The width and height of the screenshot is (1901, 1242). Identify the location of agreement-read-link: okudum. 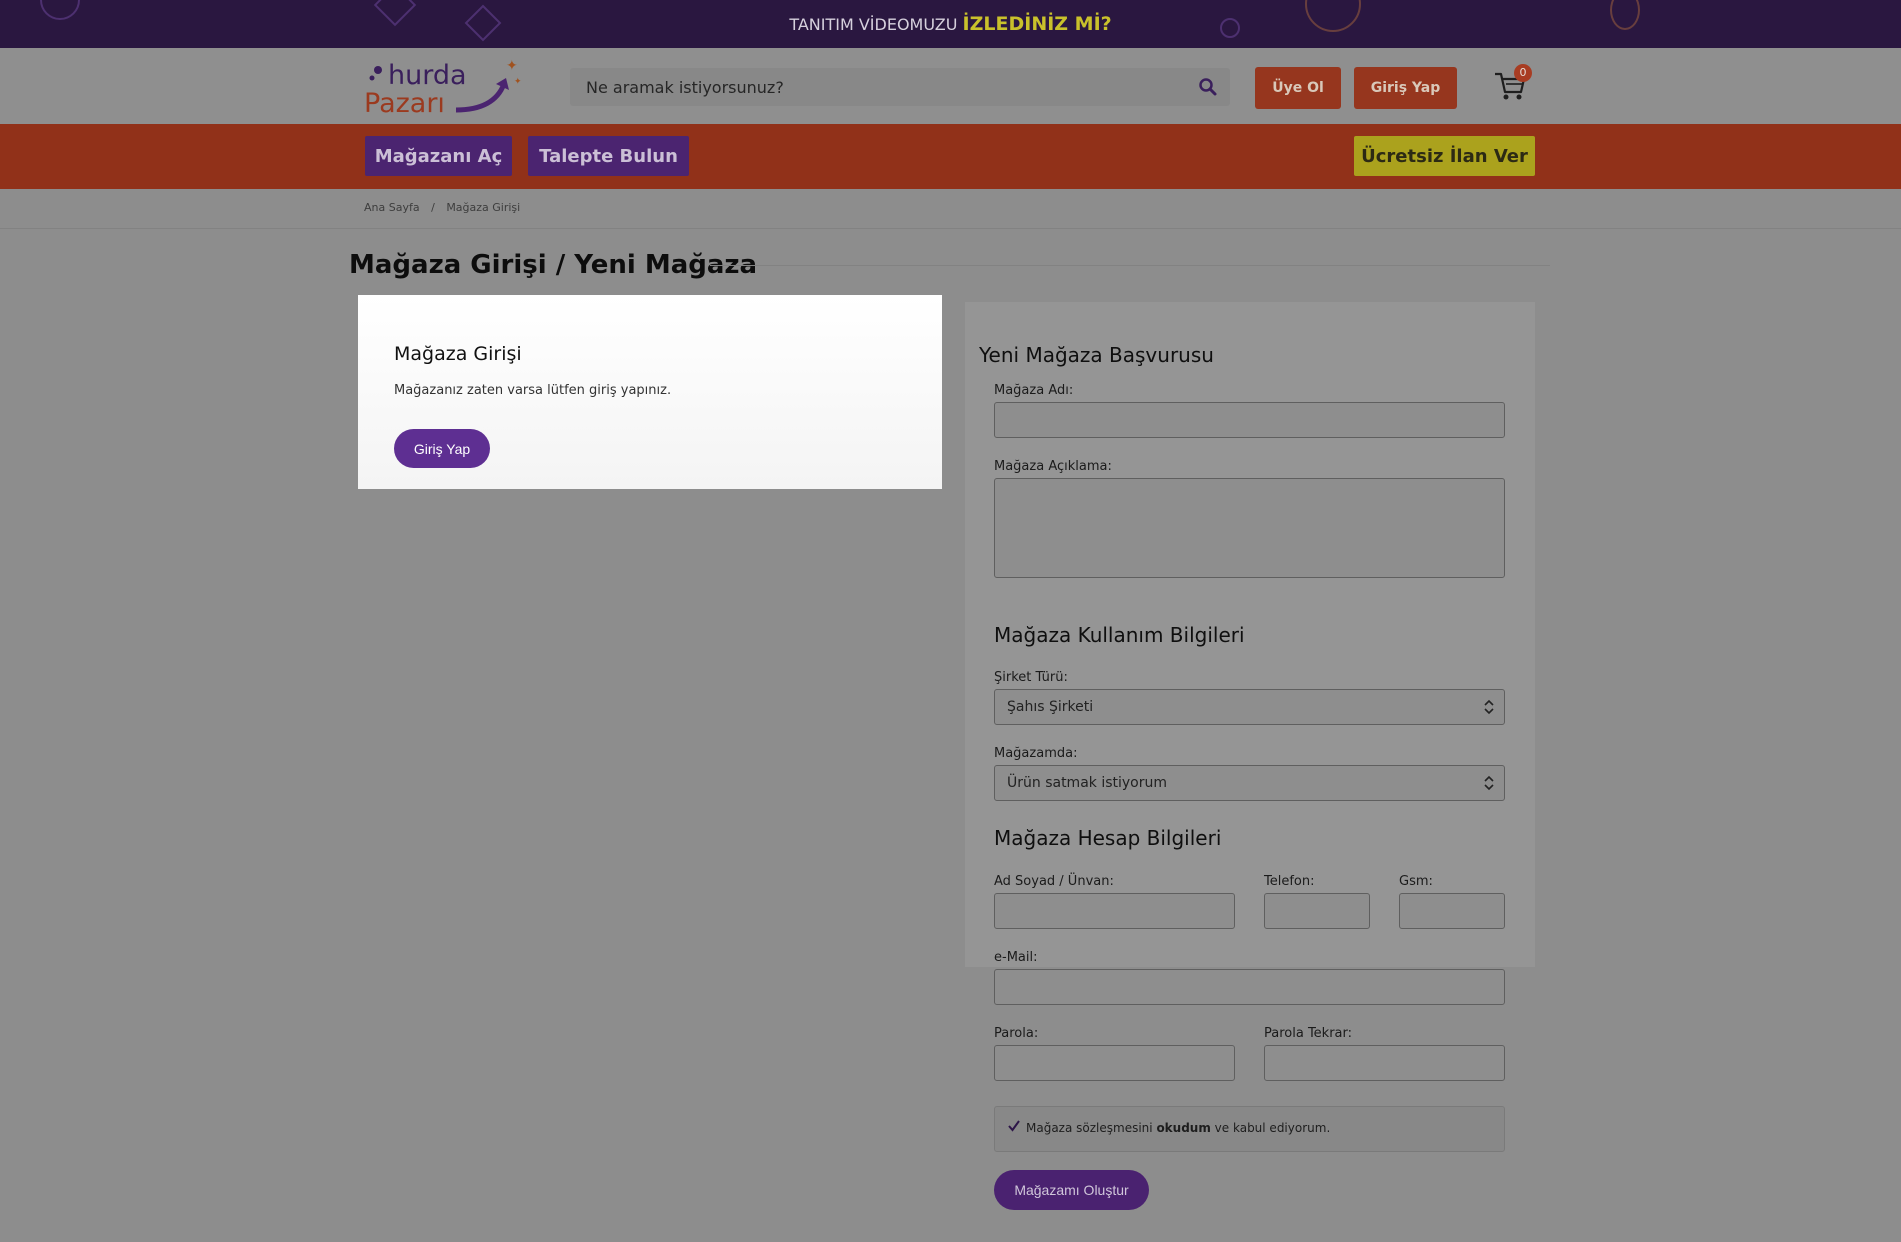
(1183, 1128).